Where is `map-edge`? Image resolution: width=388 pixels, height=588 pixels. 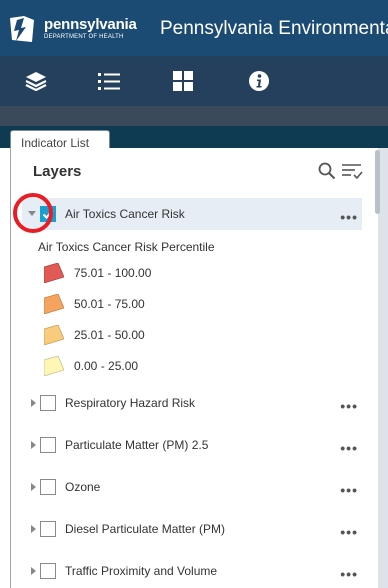 map-edge is located at coordinates (383, 368).